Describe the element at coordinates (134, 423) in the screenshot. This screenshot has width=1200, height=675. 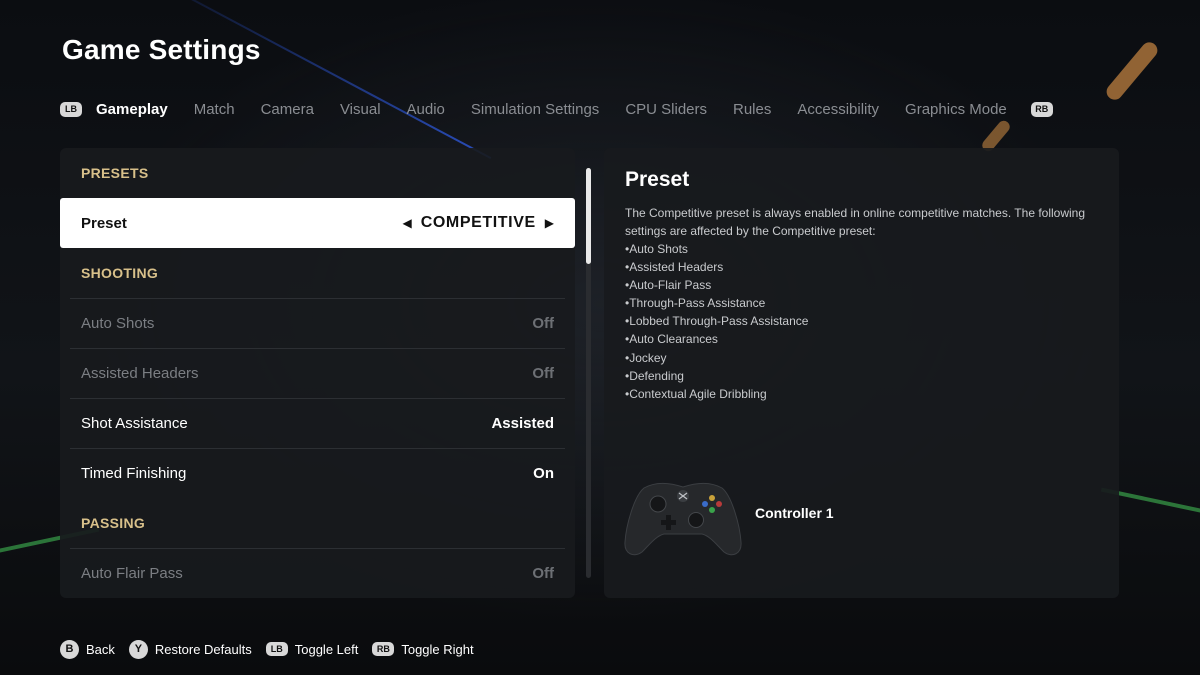
I see `setting-label: Shot Assistance` at that location.